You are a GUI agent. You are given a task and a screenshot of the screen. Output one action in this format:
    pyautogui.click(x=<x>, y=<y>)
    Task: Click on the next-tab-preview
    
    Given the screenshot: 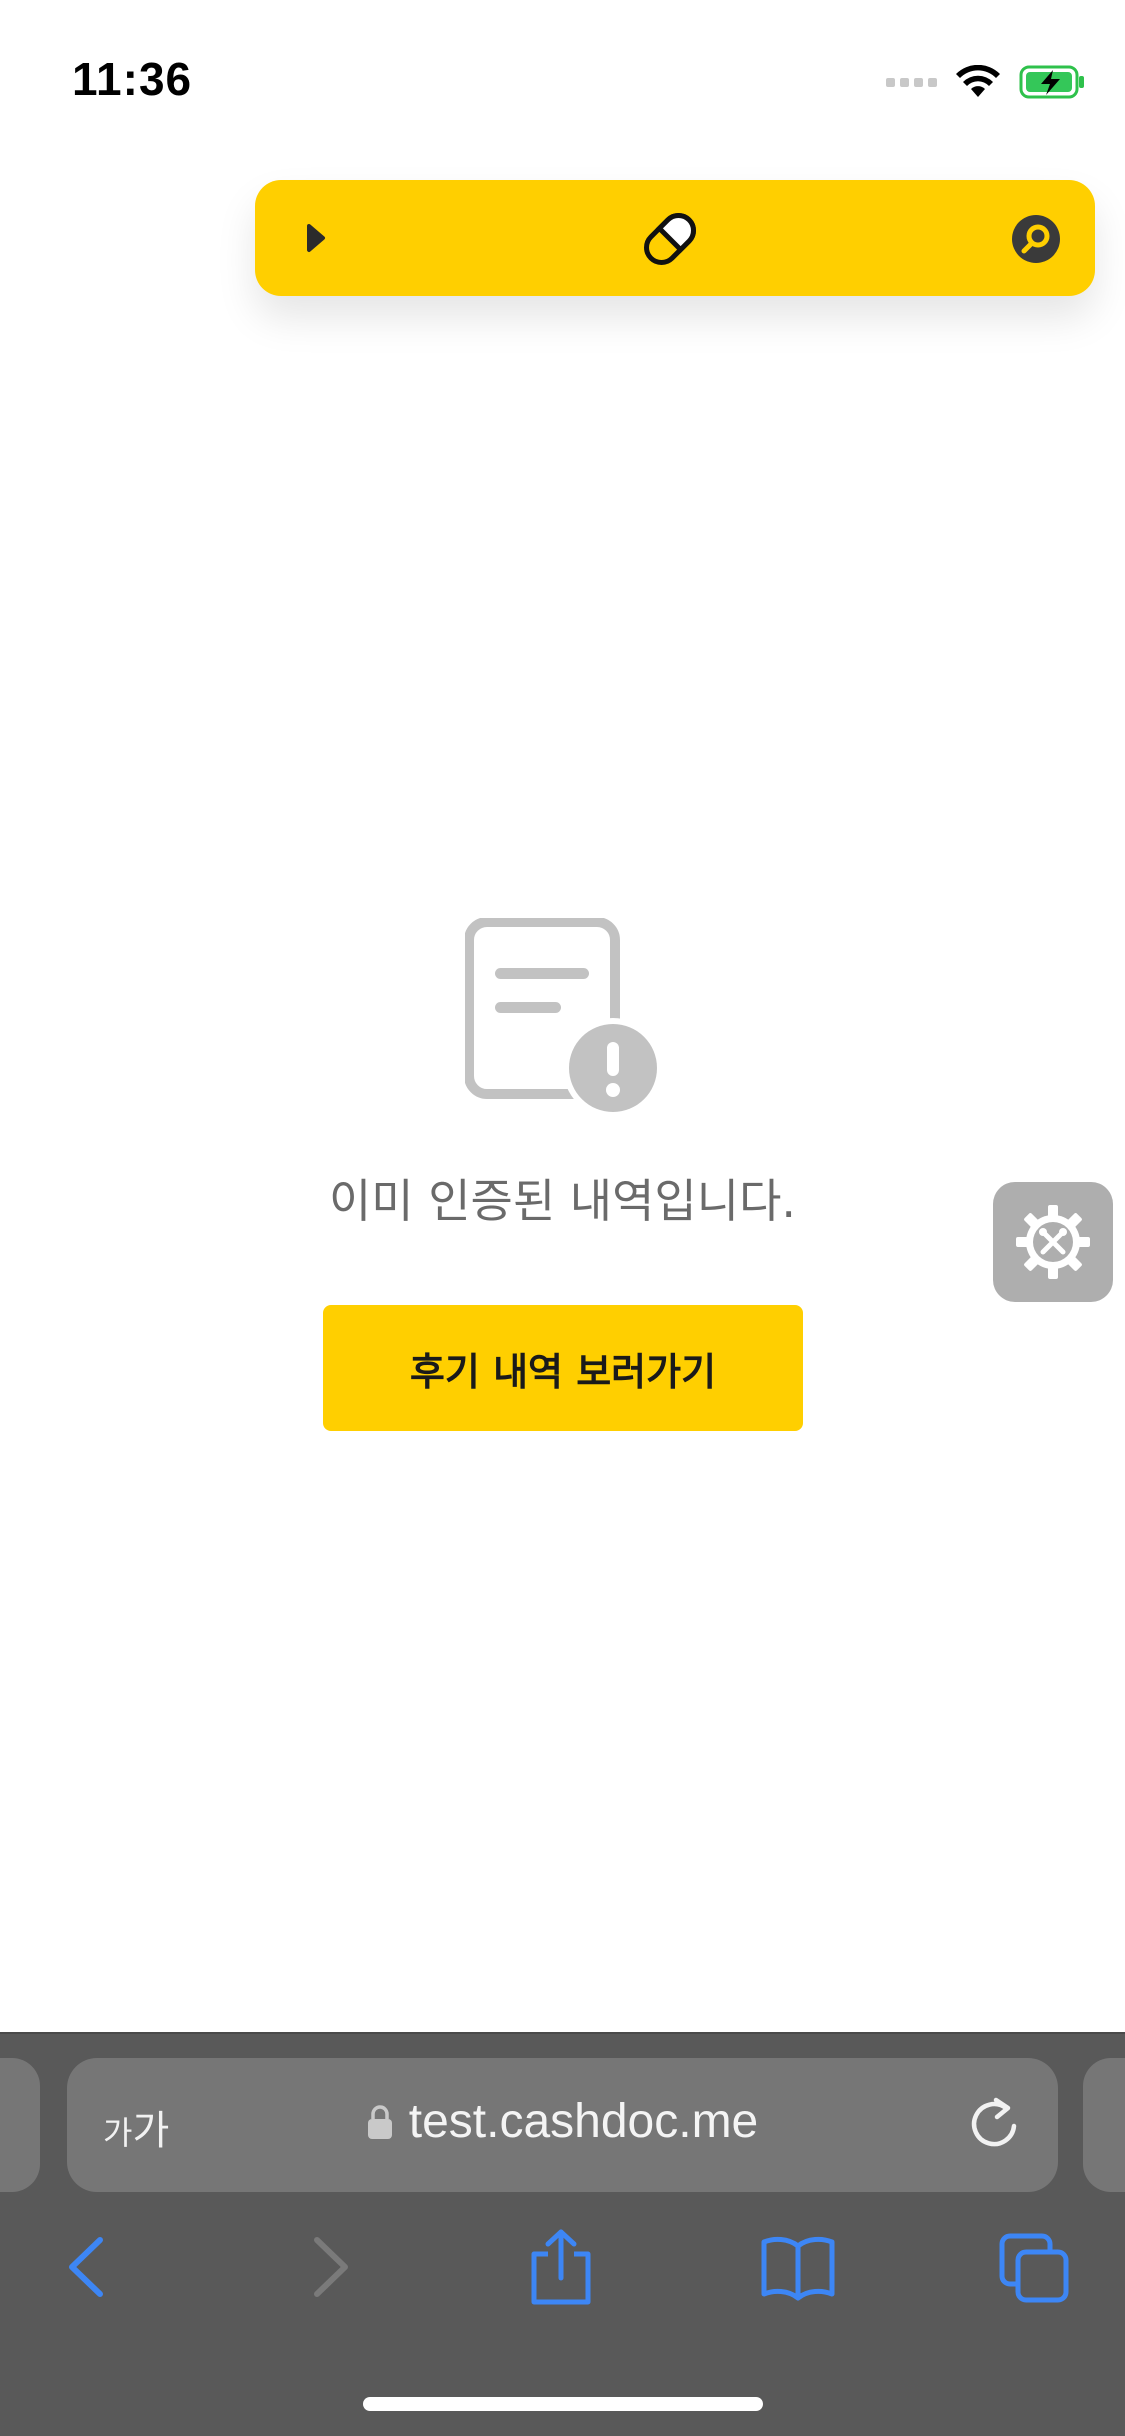 What is the action you would take?
    pyautogui.click(x=1104, y=2125)
    